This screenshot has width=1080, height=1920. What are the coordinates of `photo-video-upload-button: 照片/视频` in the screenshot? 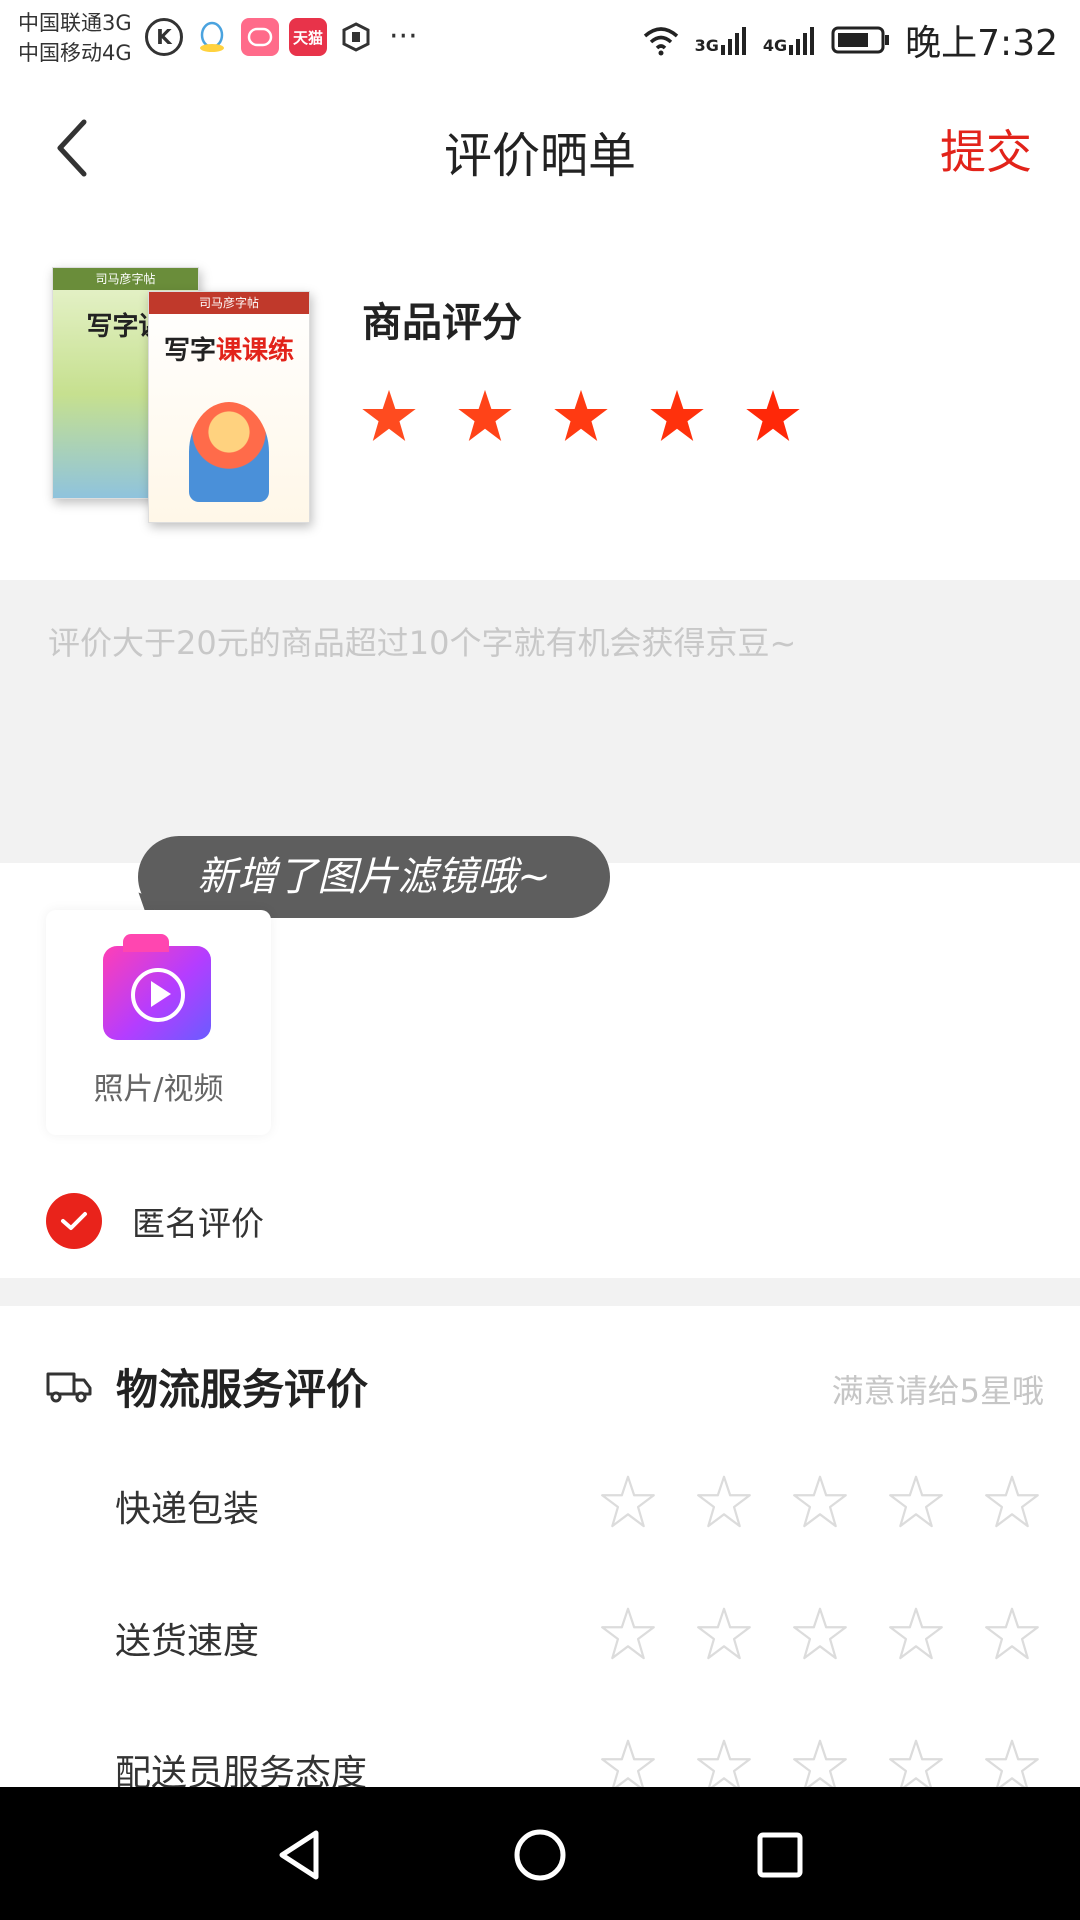 It's located at (158, 1022).